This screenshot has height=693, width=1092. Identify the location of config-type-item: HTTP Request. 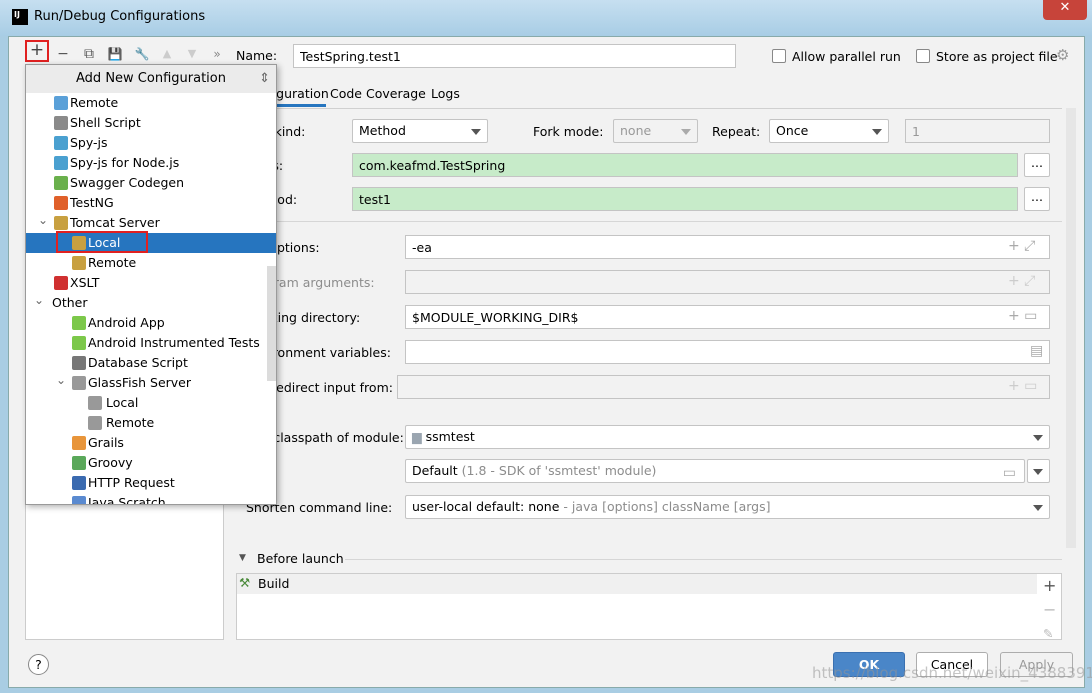
(151, 483).